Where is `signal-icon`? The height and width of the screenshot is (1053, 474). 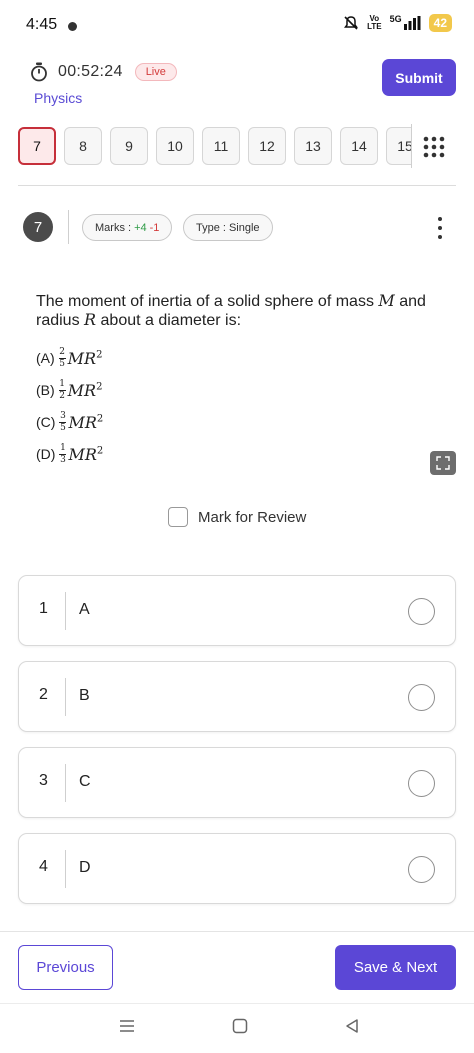
signal-icon is located at coordinates (412, 23).